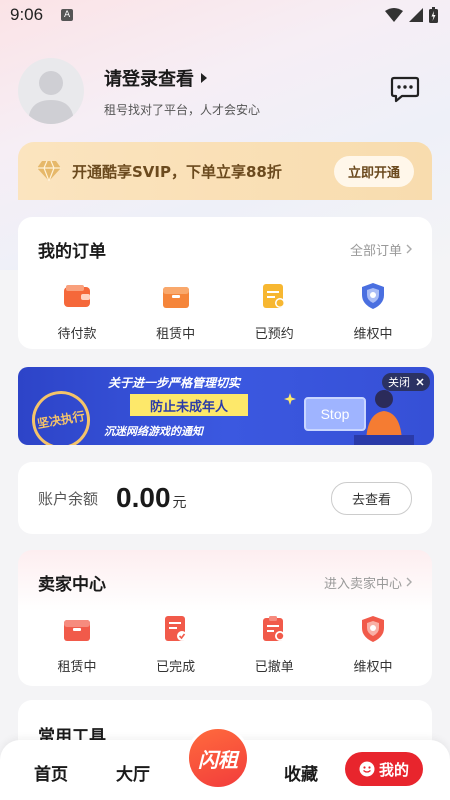 This screenshot has width=450, height=800. I want to click on clipboard-icon, so click(274, 296).